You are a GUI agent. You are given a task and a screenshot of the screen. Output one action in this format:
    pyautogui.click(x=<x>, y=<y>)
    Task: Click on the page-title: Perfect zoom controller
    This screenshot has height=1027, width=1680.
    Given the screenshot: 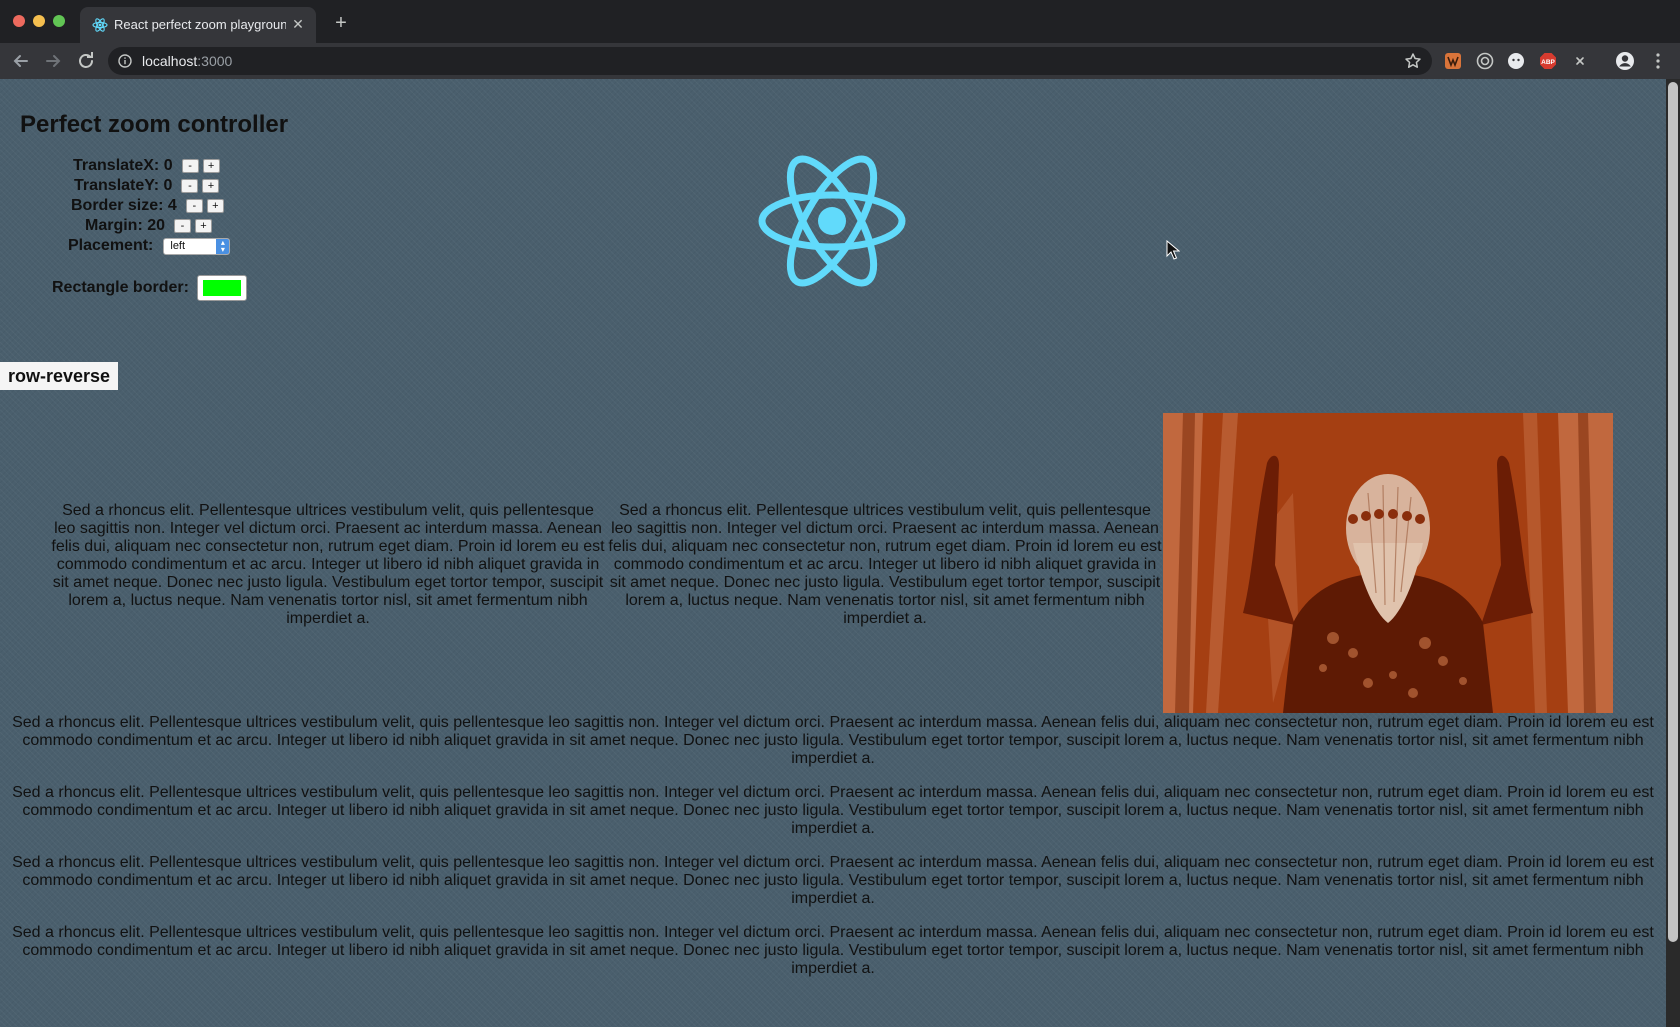 What is the action you would take?
    pyautogui.click(x=154, y=124)
    